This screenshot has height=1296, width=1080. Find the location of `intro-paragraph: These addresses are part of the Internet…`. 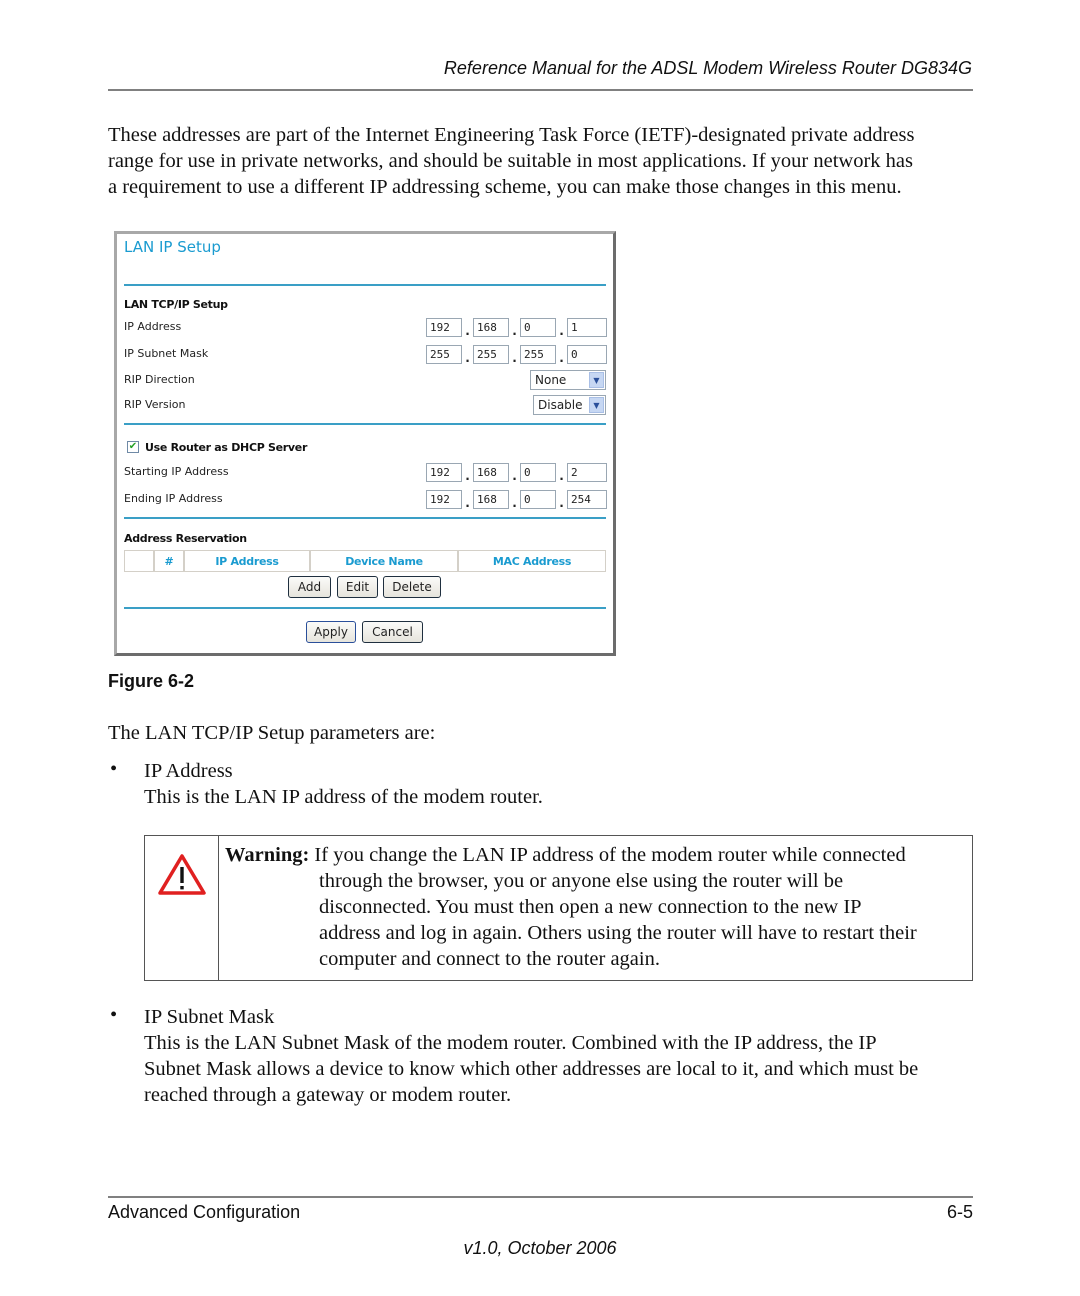

intro-paragraph: These addresses are part of the Internet… is located at coordinates (541, 161).